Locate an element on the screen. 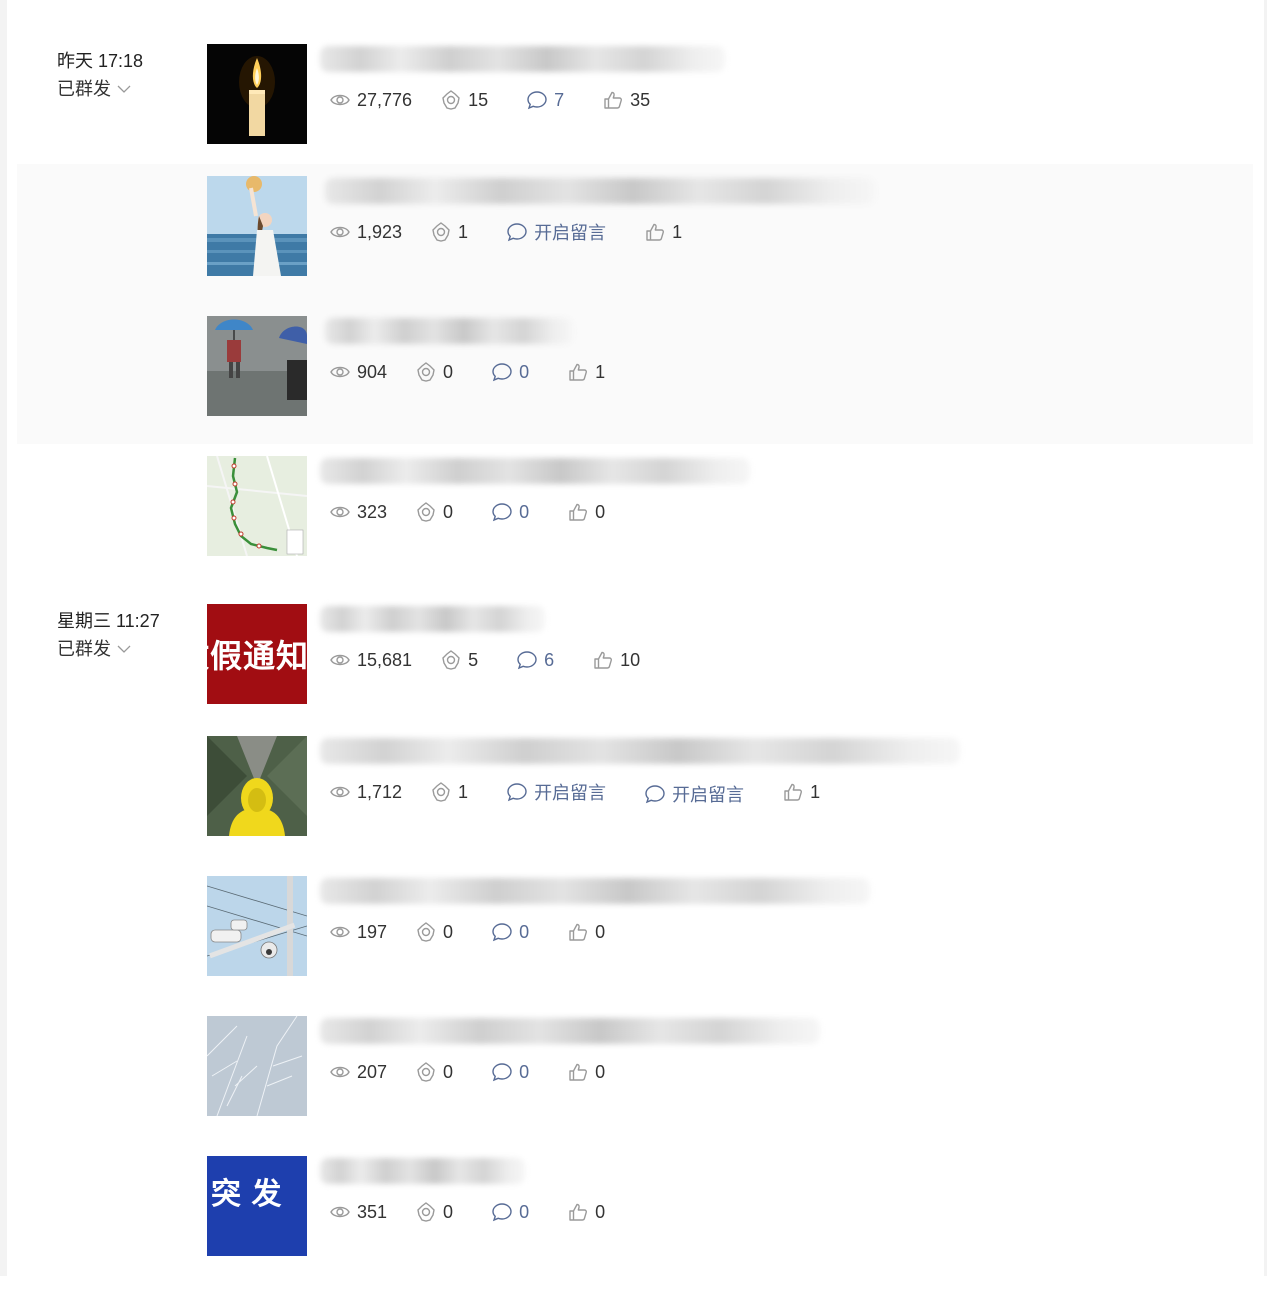  read-count-value: 207 is located at coordinates (372, 1071).